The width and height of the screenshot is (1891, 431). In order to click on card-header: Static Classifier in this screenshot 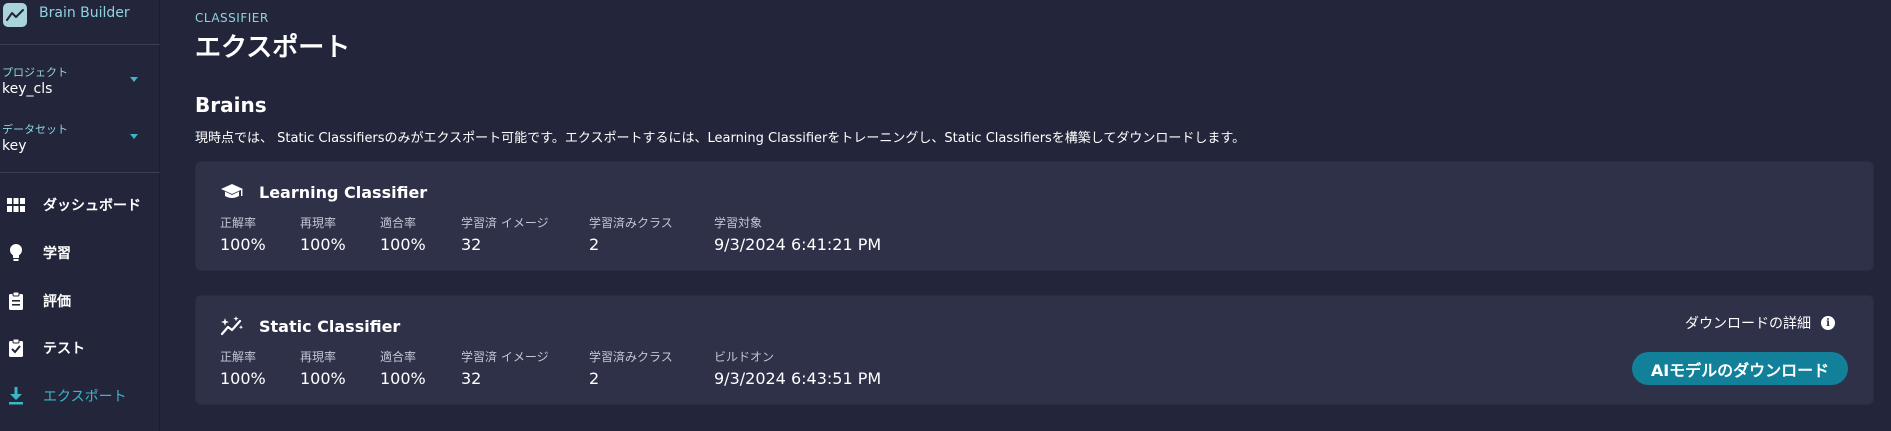, I will do `click(310, 326)`.